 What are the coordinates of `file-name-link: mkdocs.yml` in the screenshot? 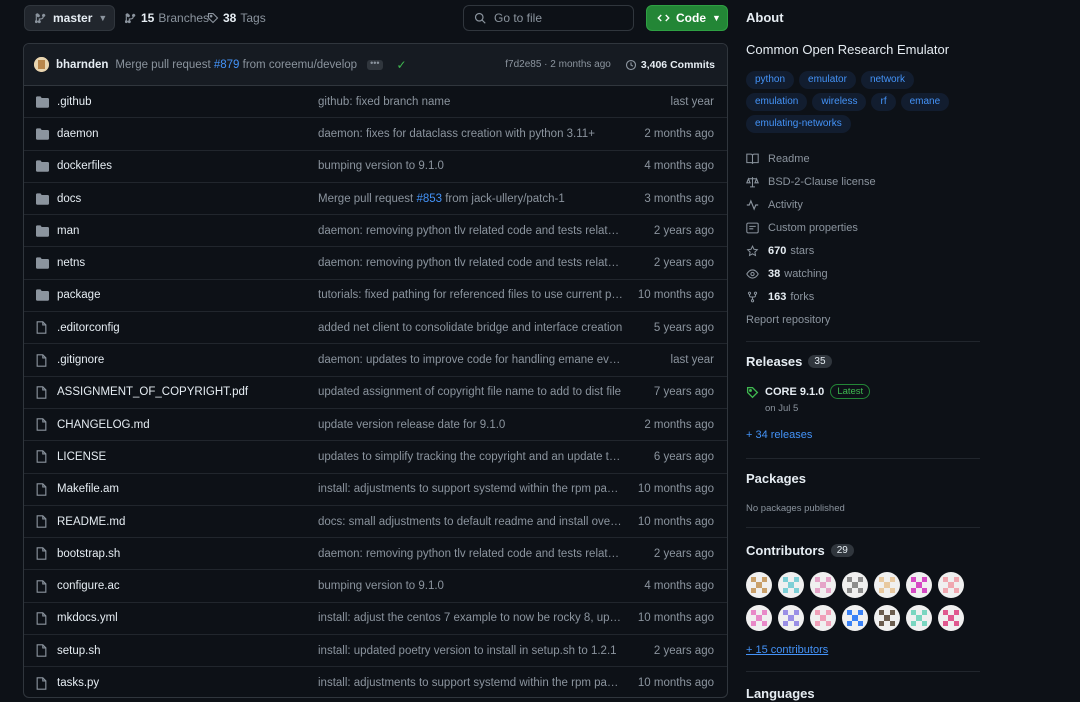 It's located at (187, 618).